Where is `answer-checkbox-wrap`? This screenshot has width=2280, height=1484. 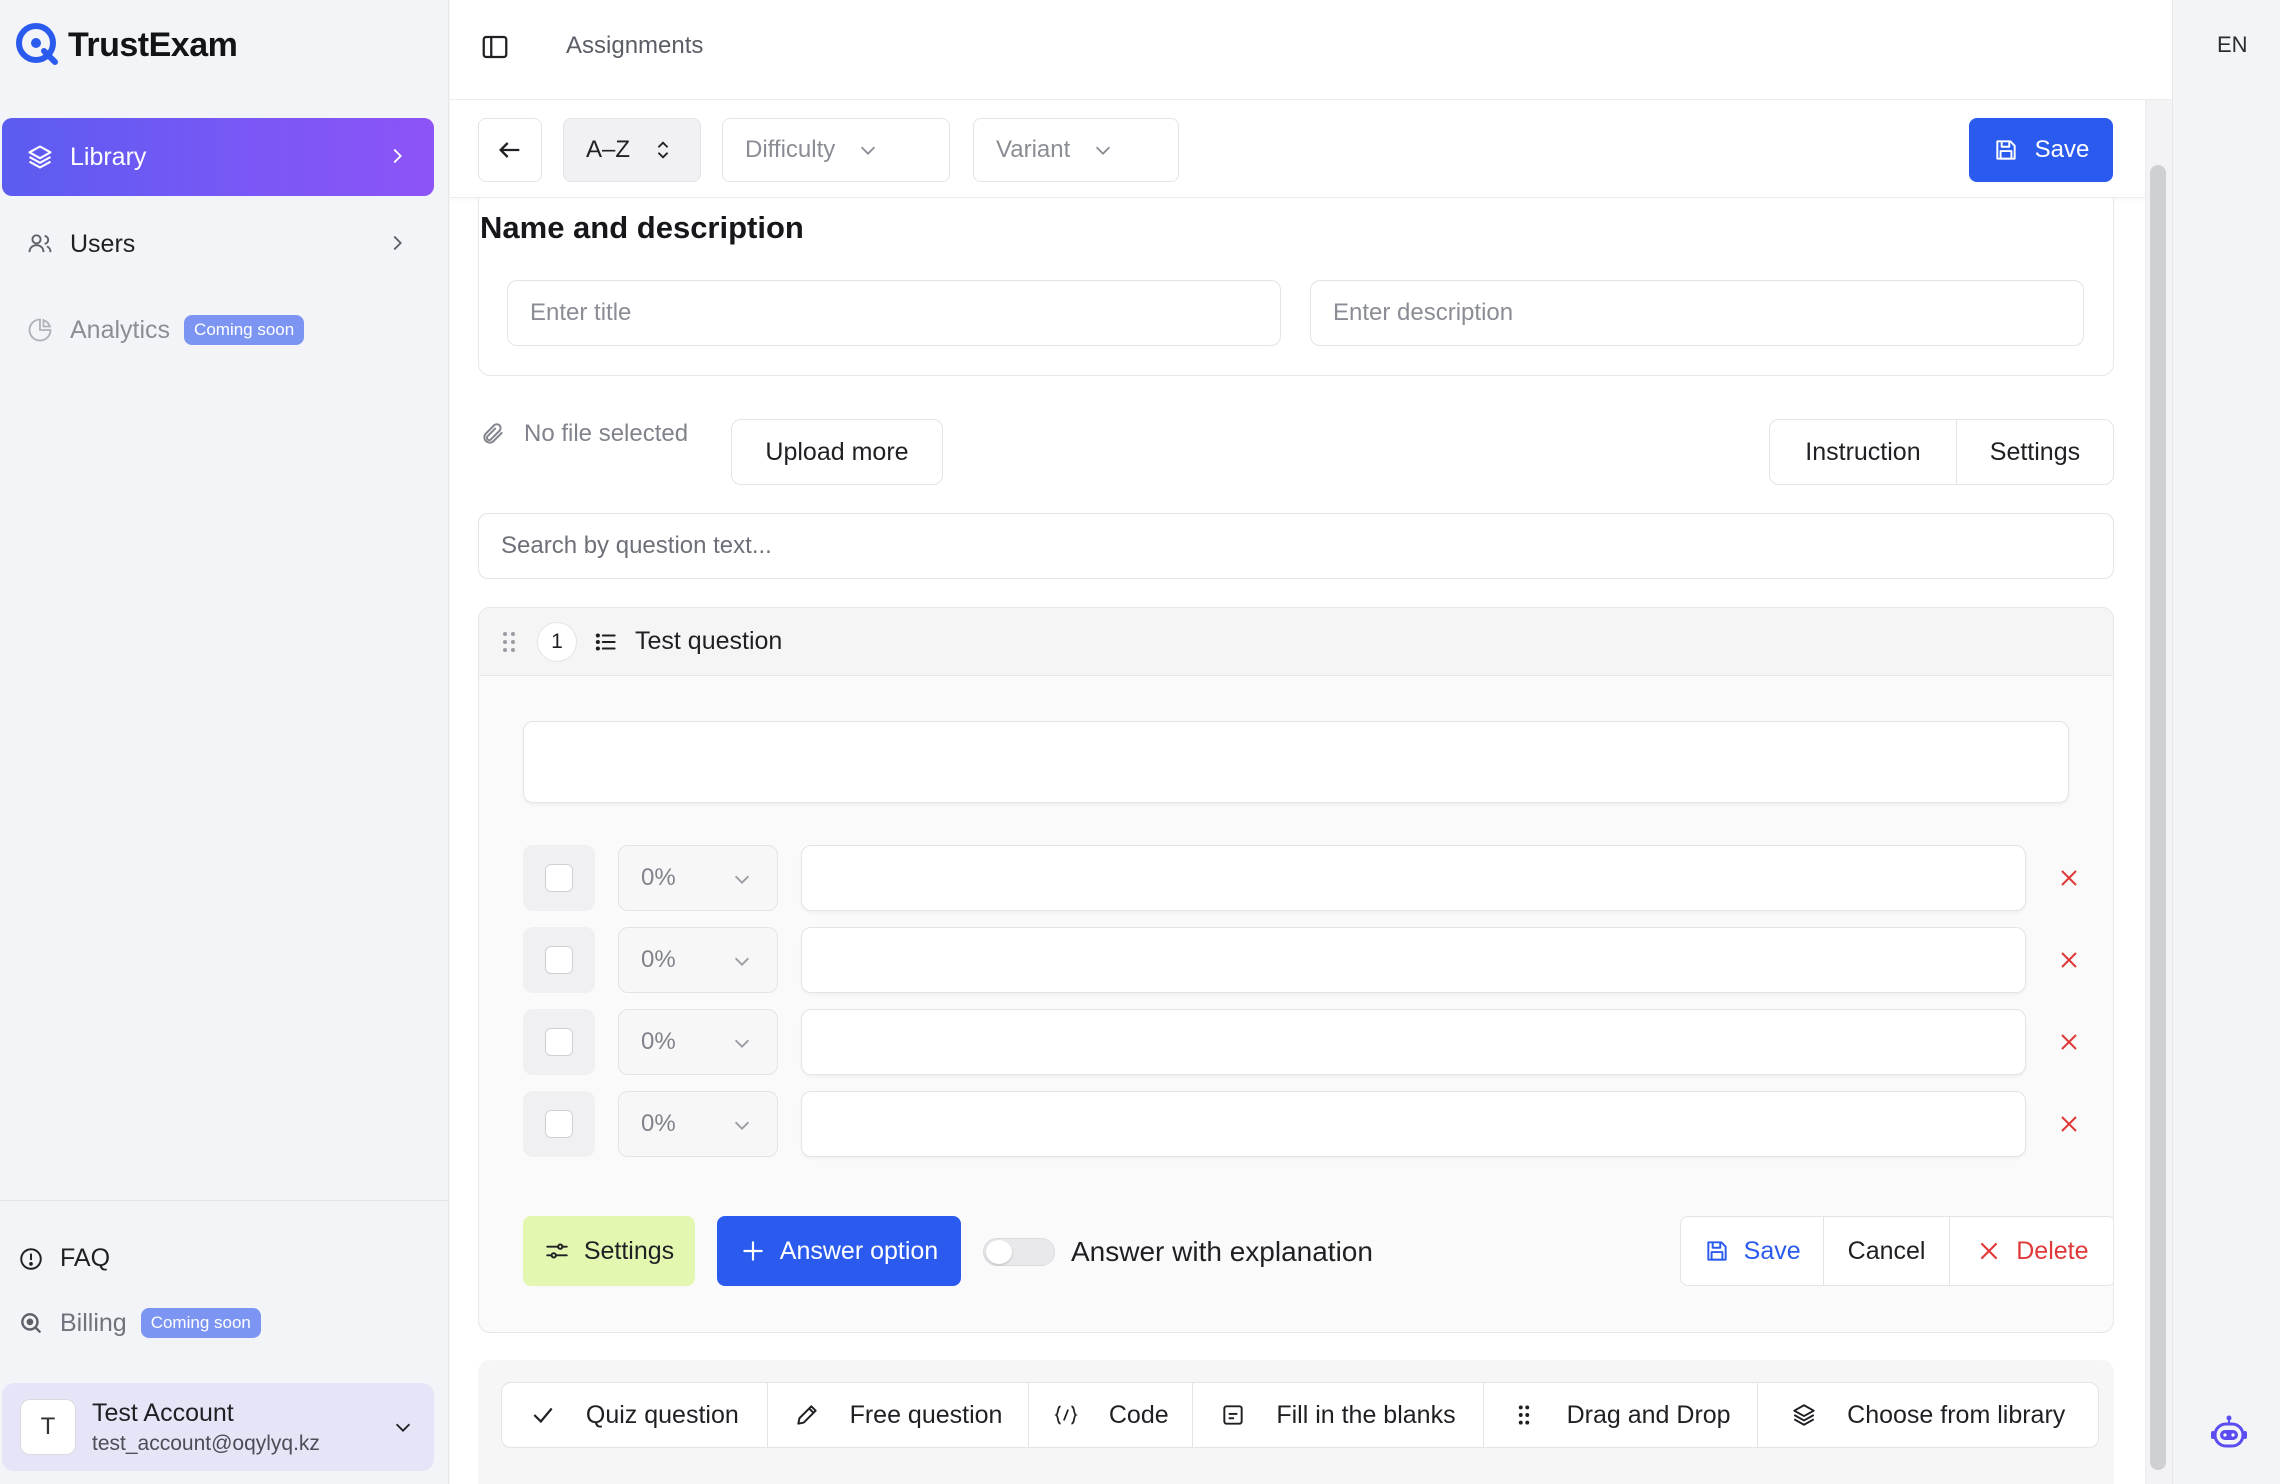
answer-checkbox-wrap is located at coordinates (559, 1124).